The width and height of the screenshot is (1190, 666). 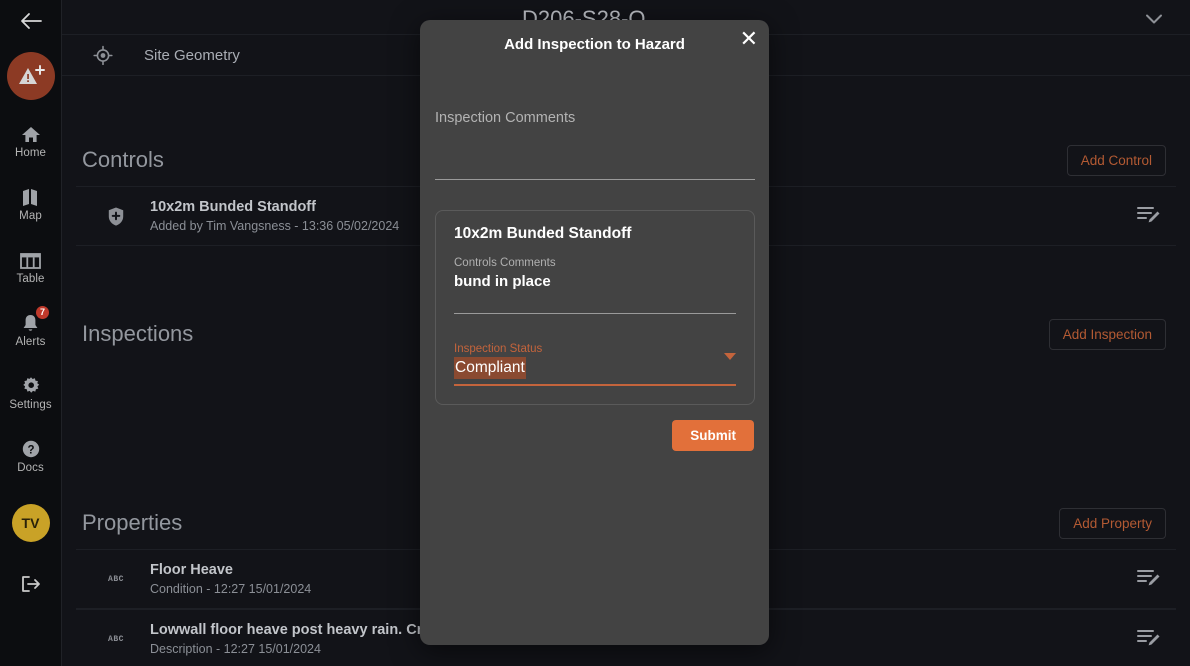 I want to click on sidebar-item-label: Docs, so click(x=30, y=468).